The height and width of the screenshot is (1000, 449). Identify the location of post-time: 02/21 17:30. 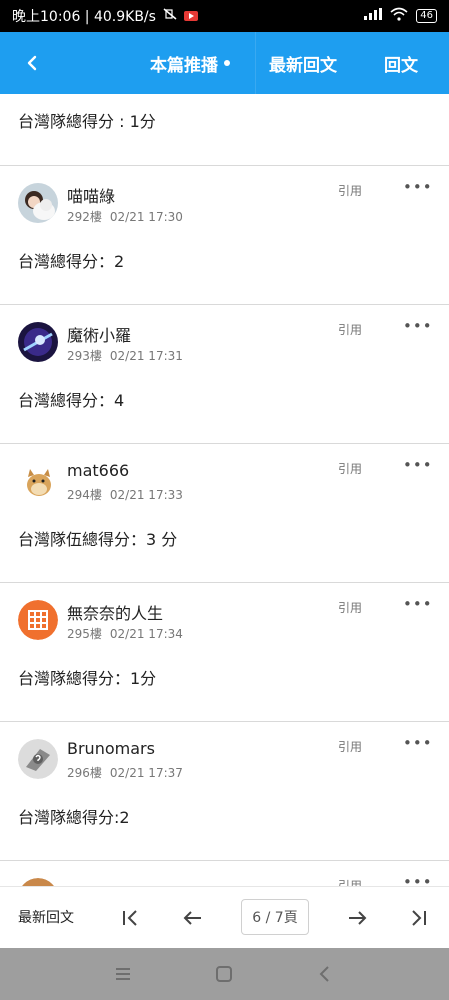
(146, 217).